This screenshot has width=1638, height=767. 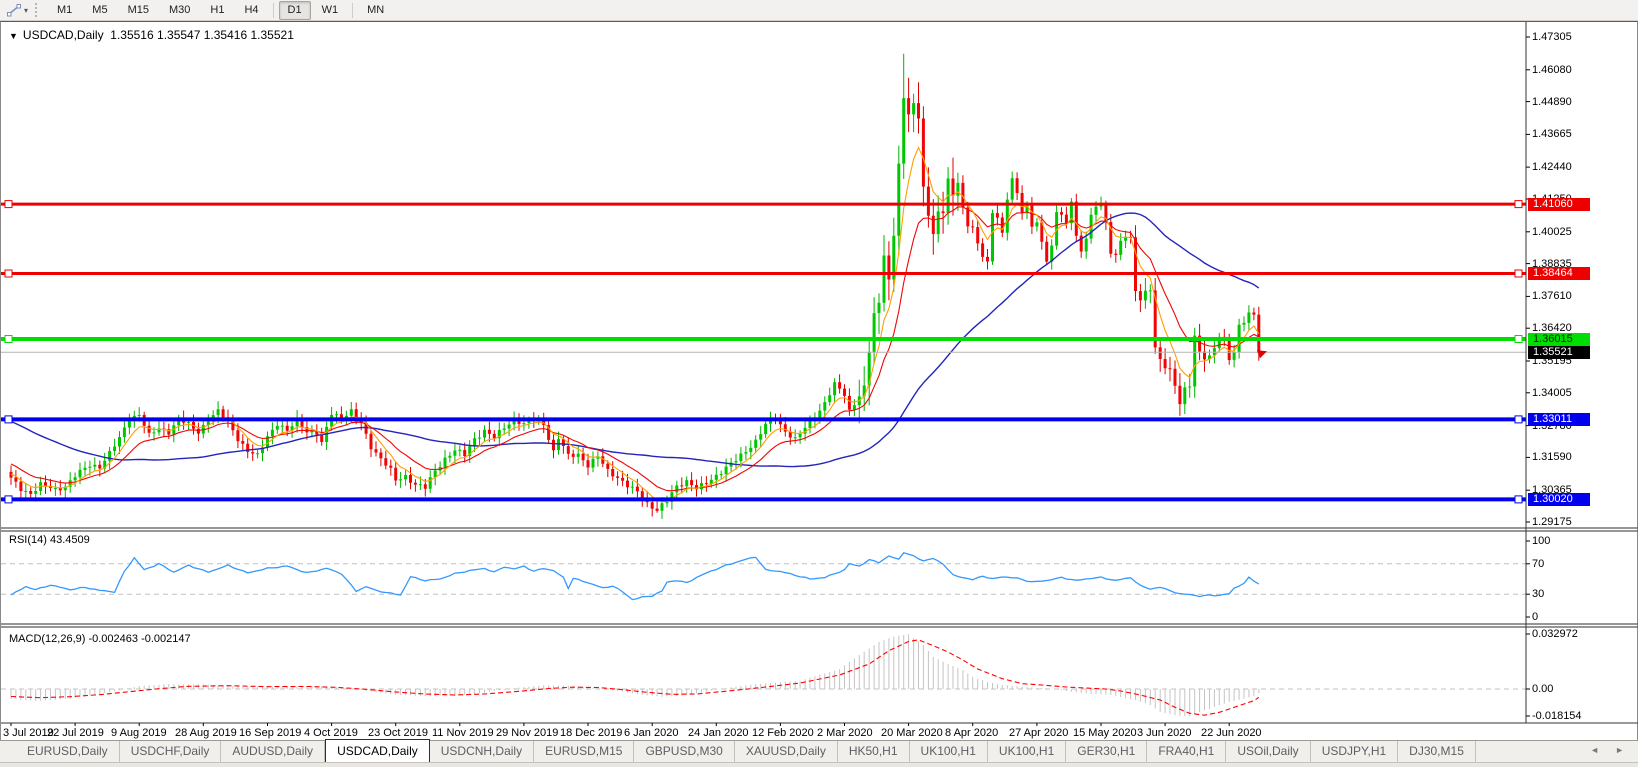 I want to click on chart-tab-eurusd-daily: EURUSD,Daily, so click(x=68, y=751).